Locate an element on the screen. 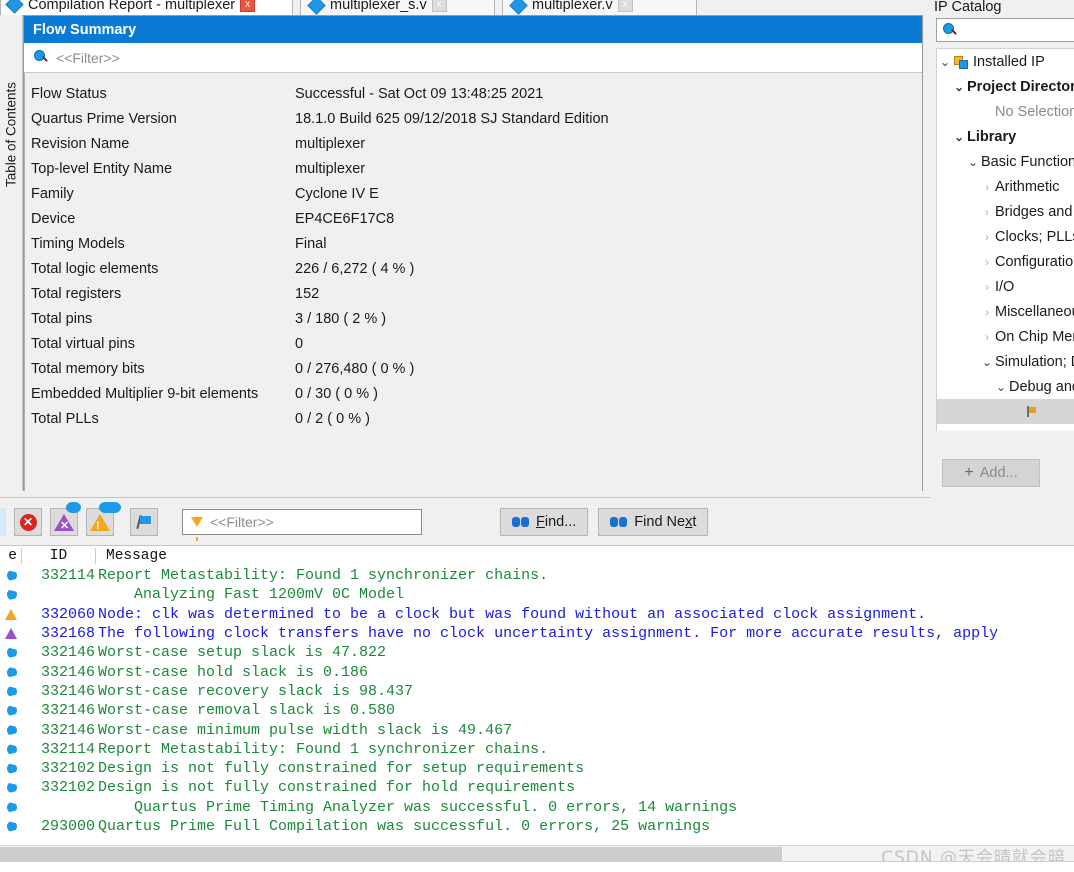  flag-icon is located at coordinates (1031, 430).